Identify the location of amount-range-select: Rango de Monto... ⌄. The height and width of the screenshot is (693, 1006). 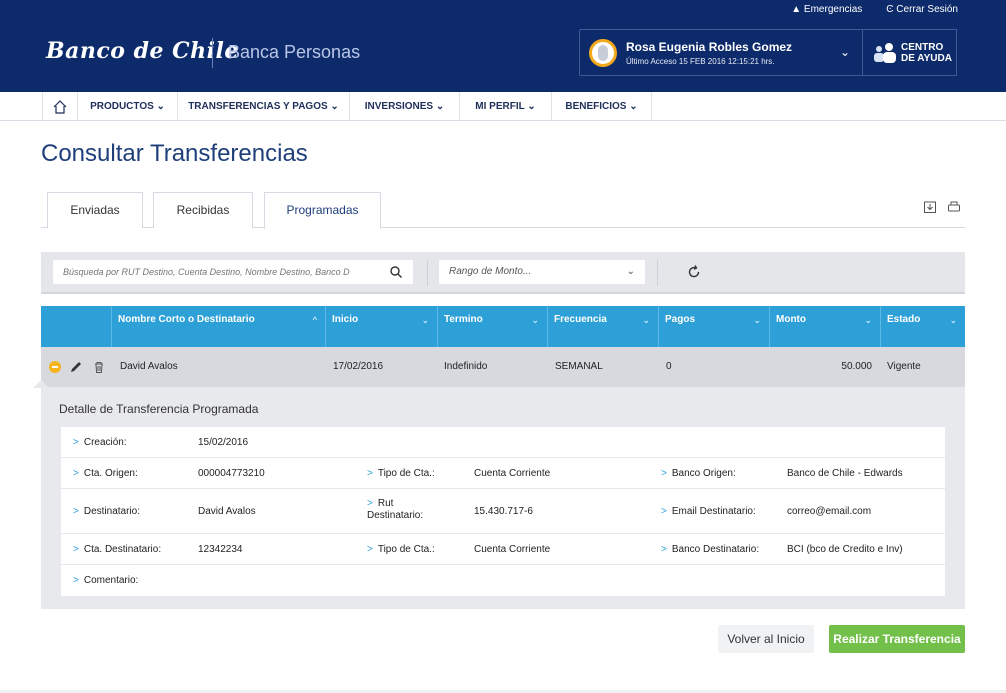
(542, 272).